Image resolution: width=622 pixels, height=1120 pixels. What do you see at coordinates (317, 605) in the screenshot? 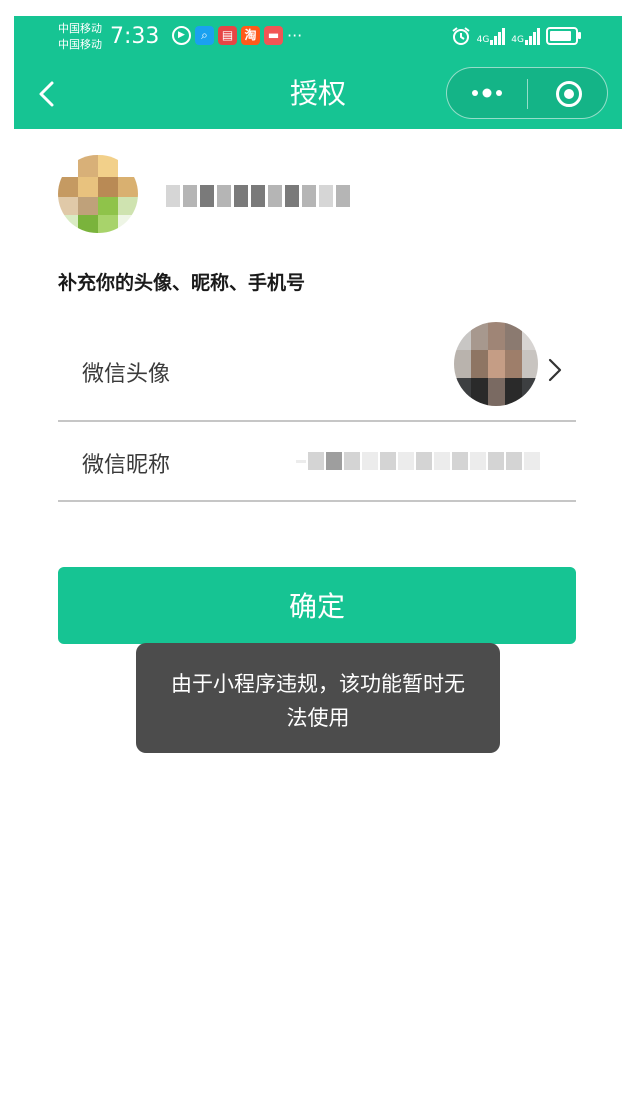
I see `confirm-button: 确定` at bounding box center [317, 605].